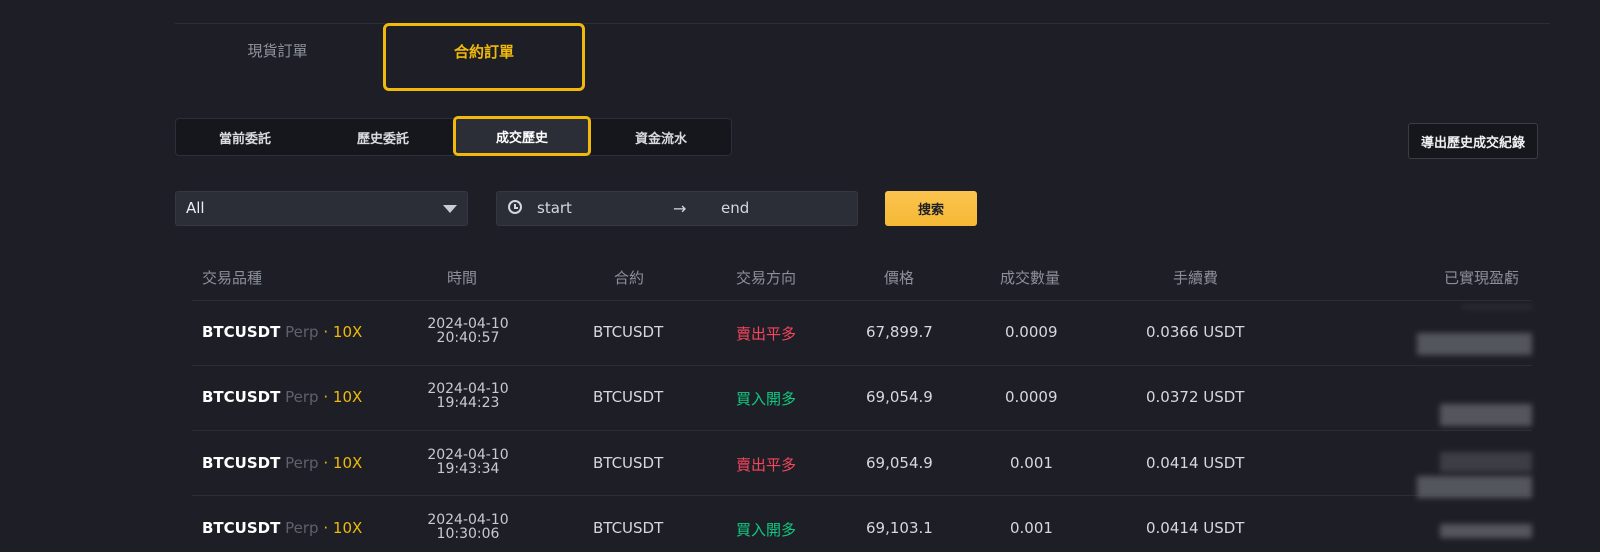  I want to click on trade-time: 20:40:57, so click(468, 338).